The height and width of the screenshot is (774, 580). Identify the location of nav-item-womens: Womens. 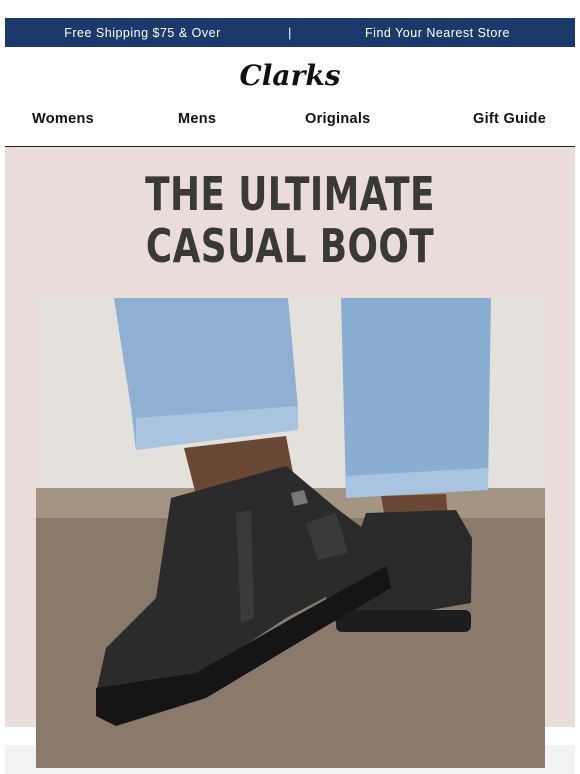
(63, 119).